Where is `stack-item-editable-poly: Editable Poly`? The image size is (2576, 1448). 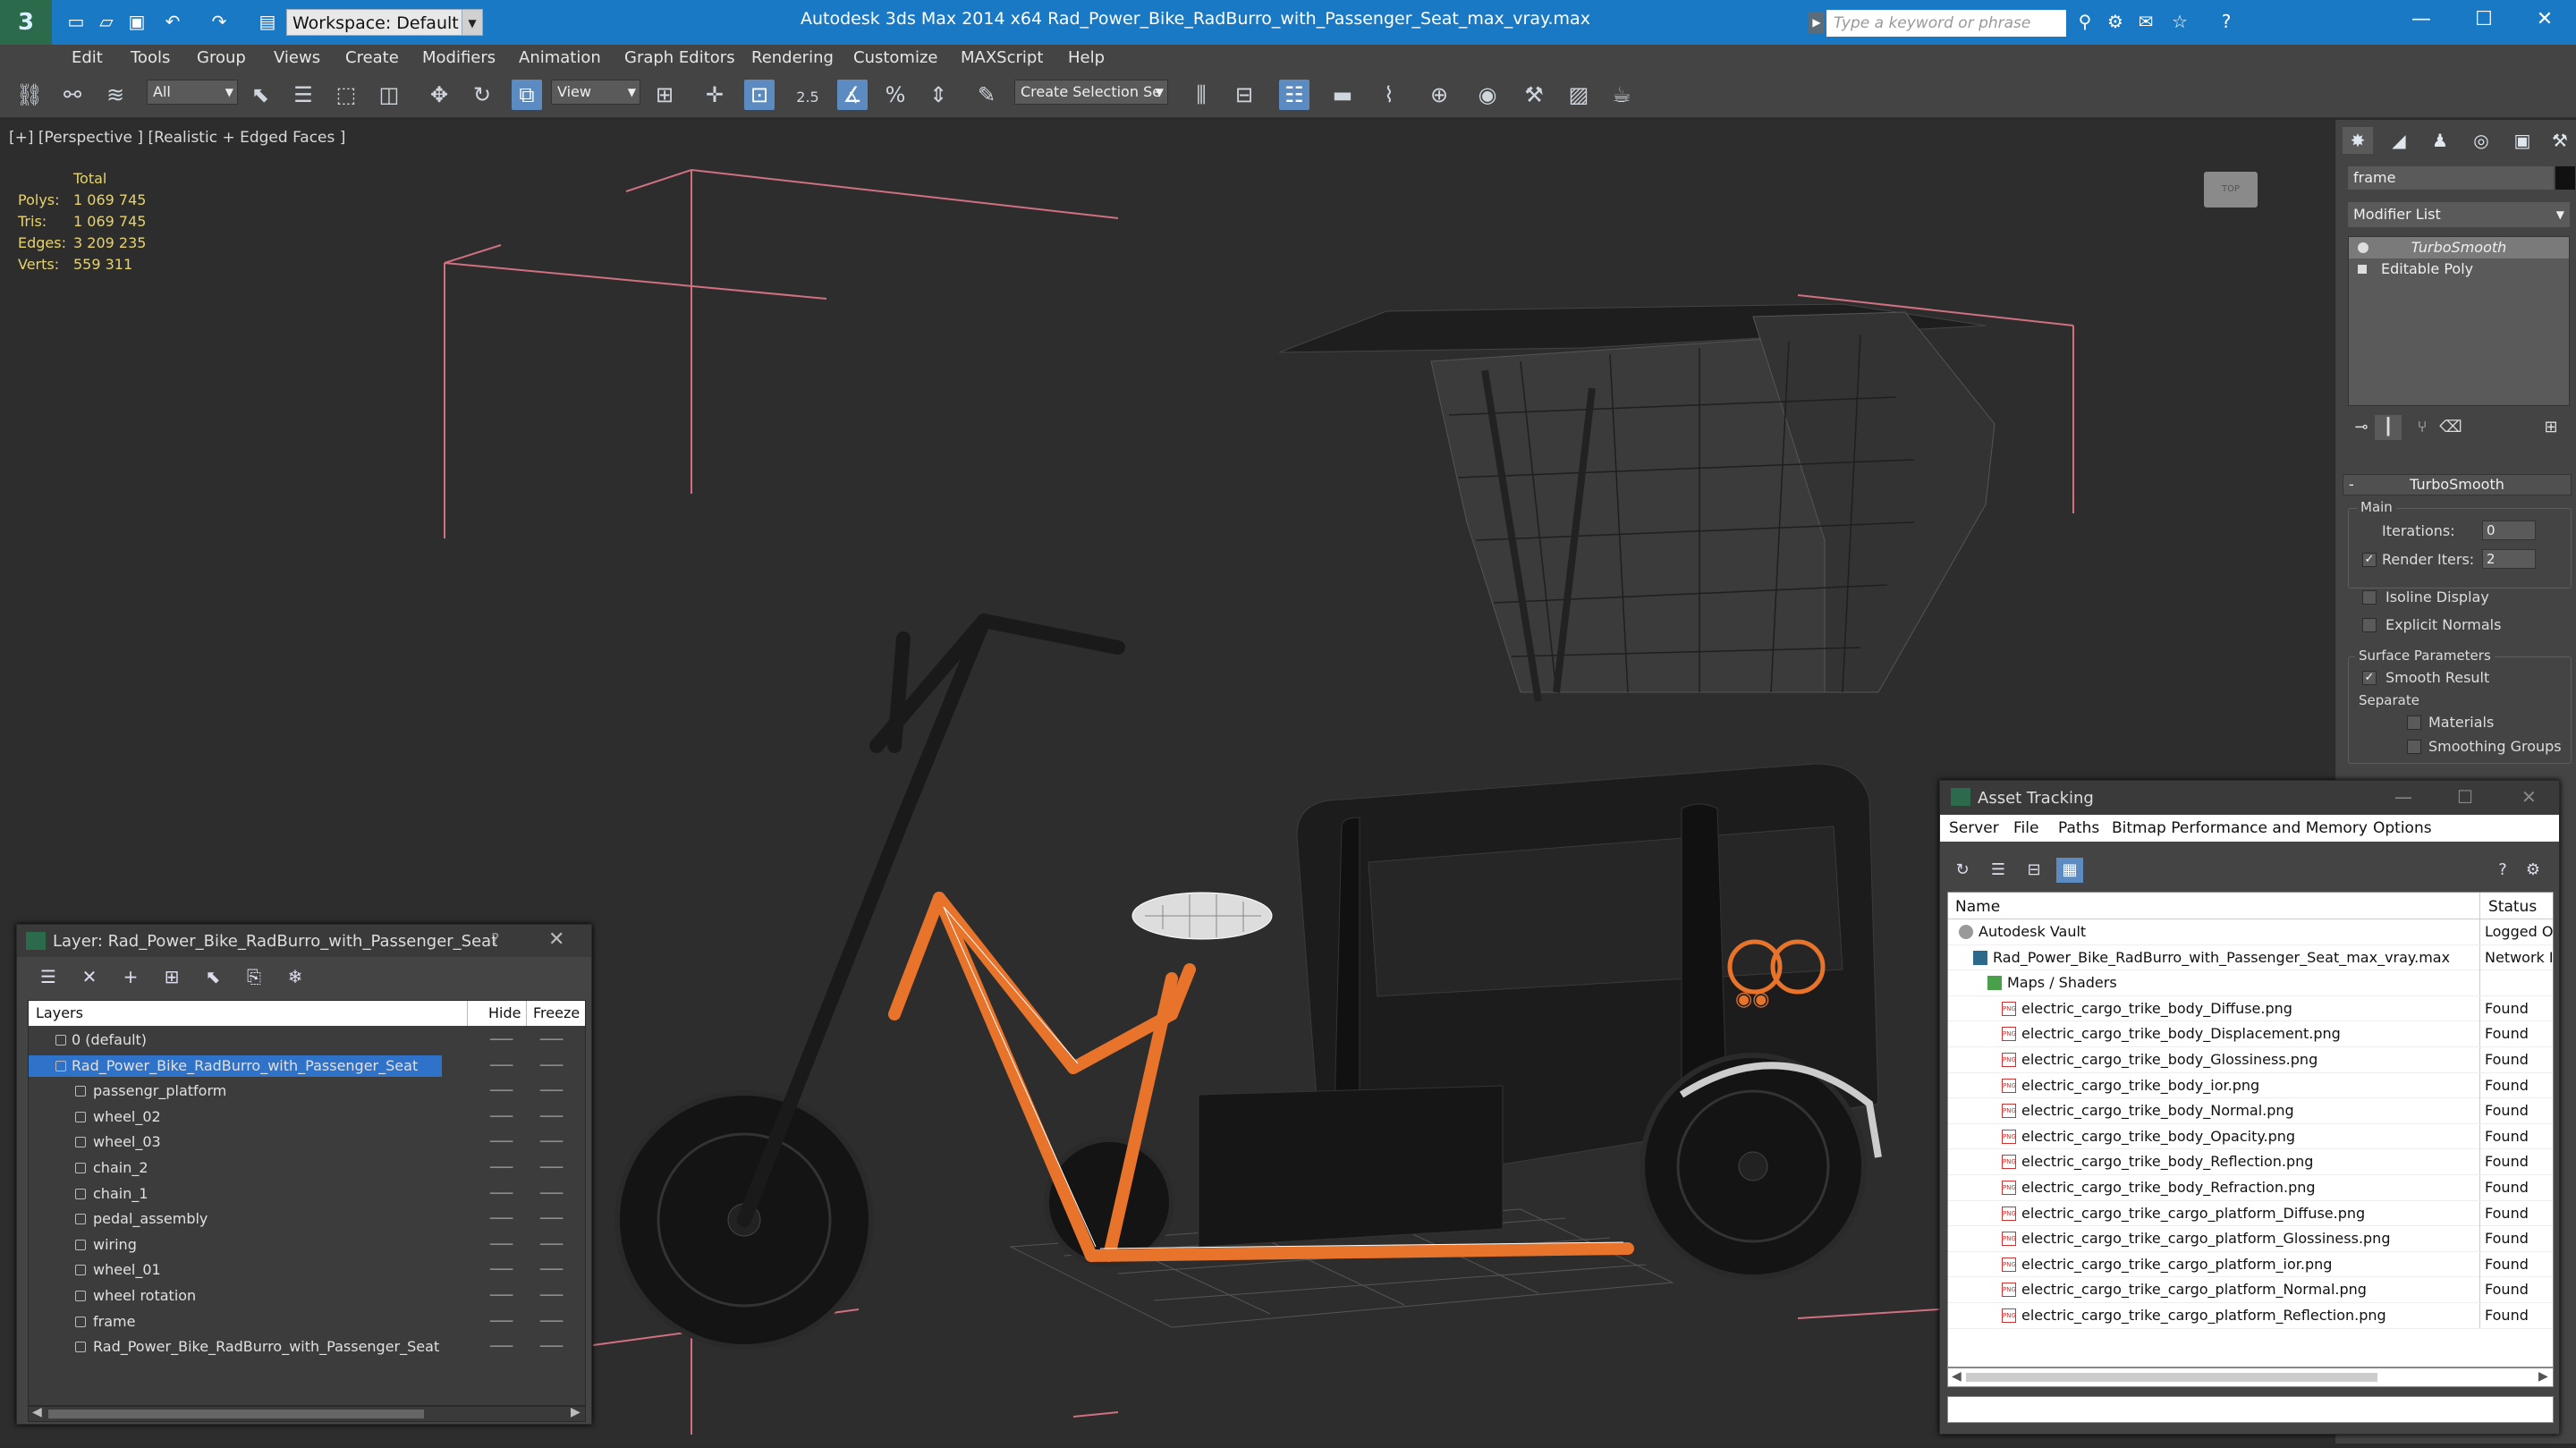
stack-item-editable-poly: Editable Poly is located at coordinates (2459, 269).